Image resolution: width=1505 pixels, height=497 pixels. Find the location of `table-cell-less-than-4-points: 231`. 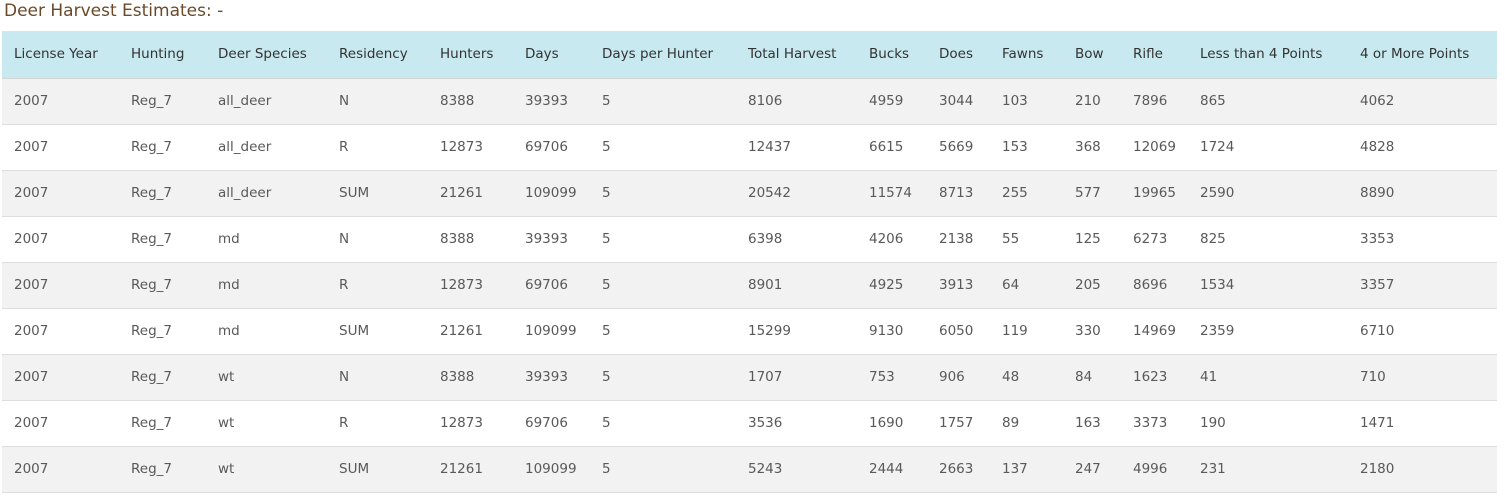

table-cell-less-than-4-points: 231 is located at coordinates (1213, 469).